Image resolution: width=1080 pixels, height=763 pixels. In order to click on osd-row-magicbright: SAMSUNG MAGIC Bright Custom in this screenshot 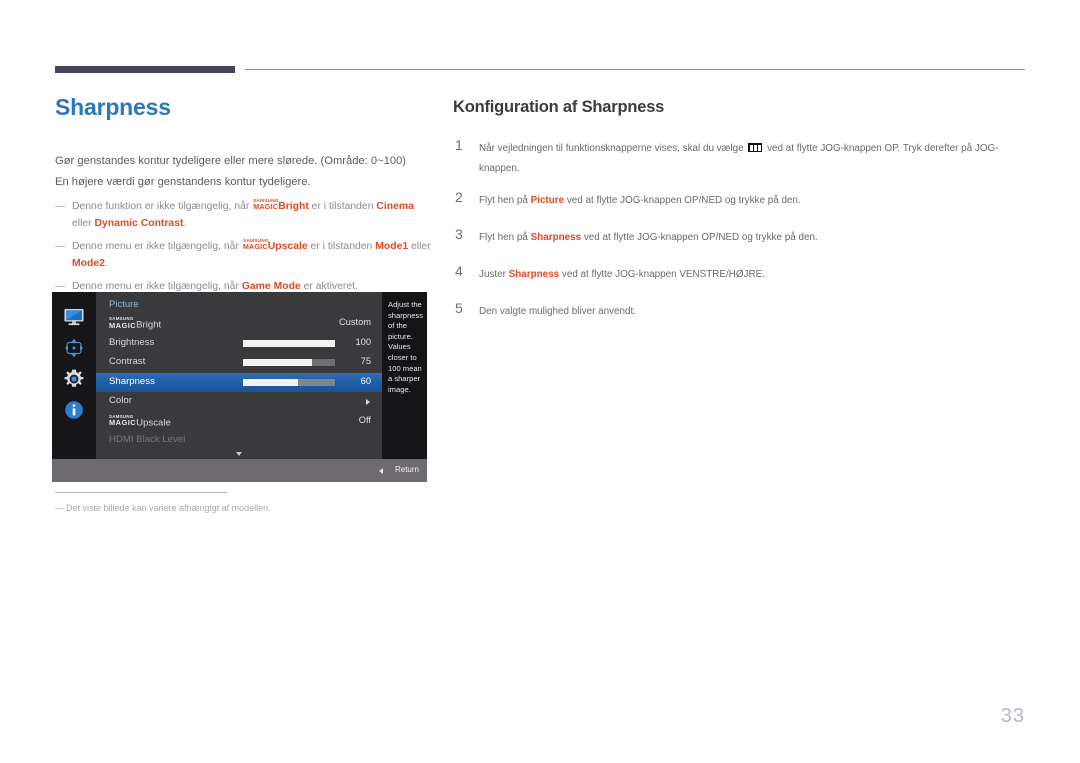, I will do `click(239, 324)`.